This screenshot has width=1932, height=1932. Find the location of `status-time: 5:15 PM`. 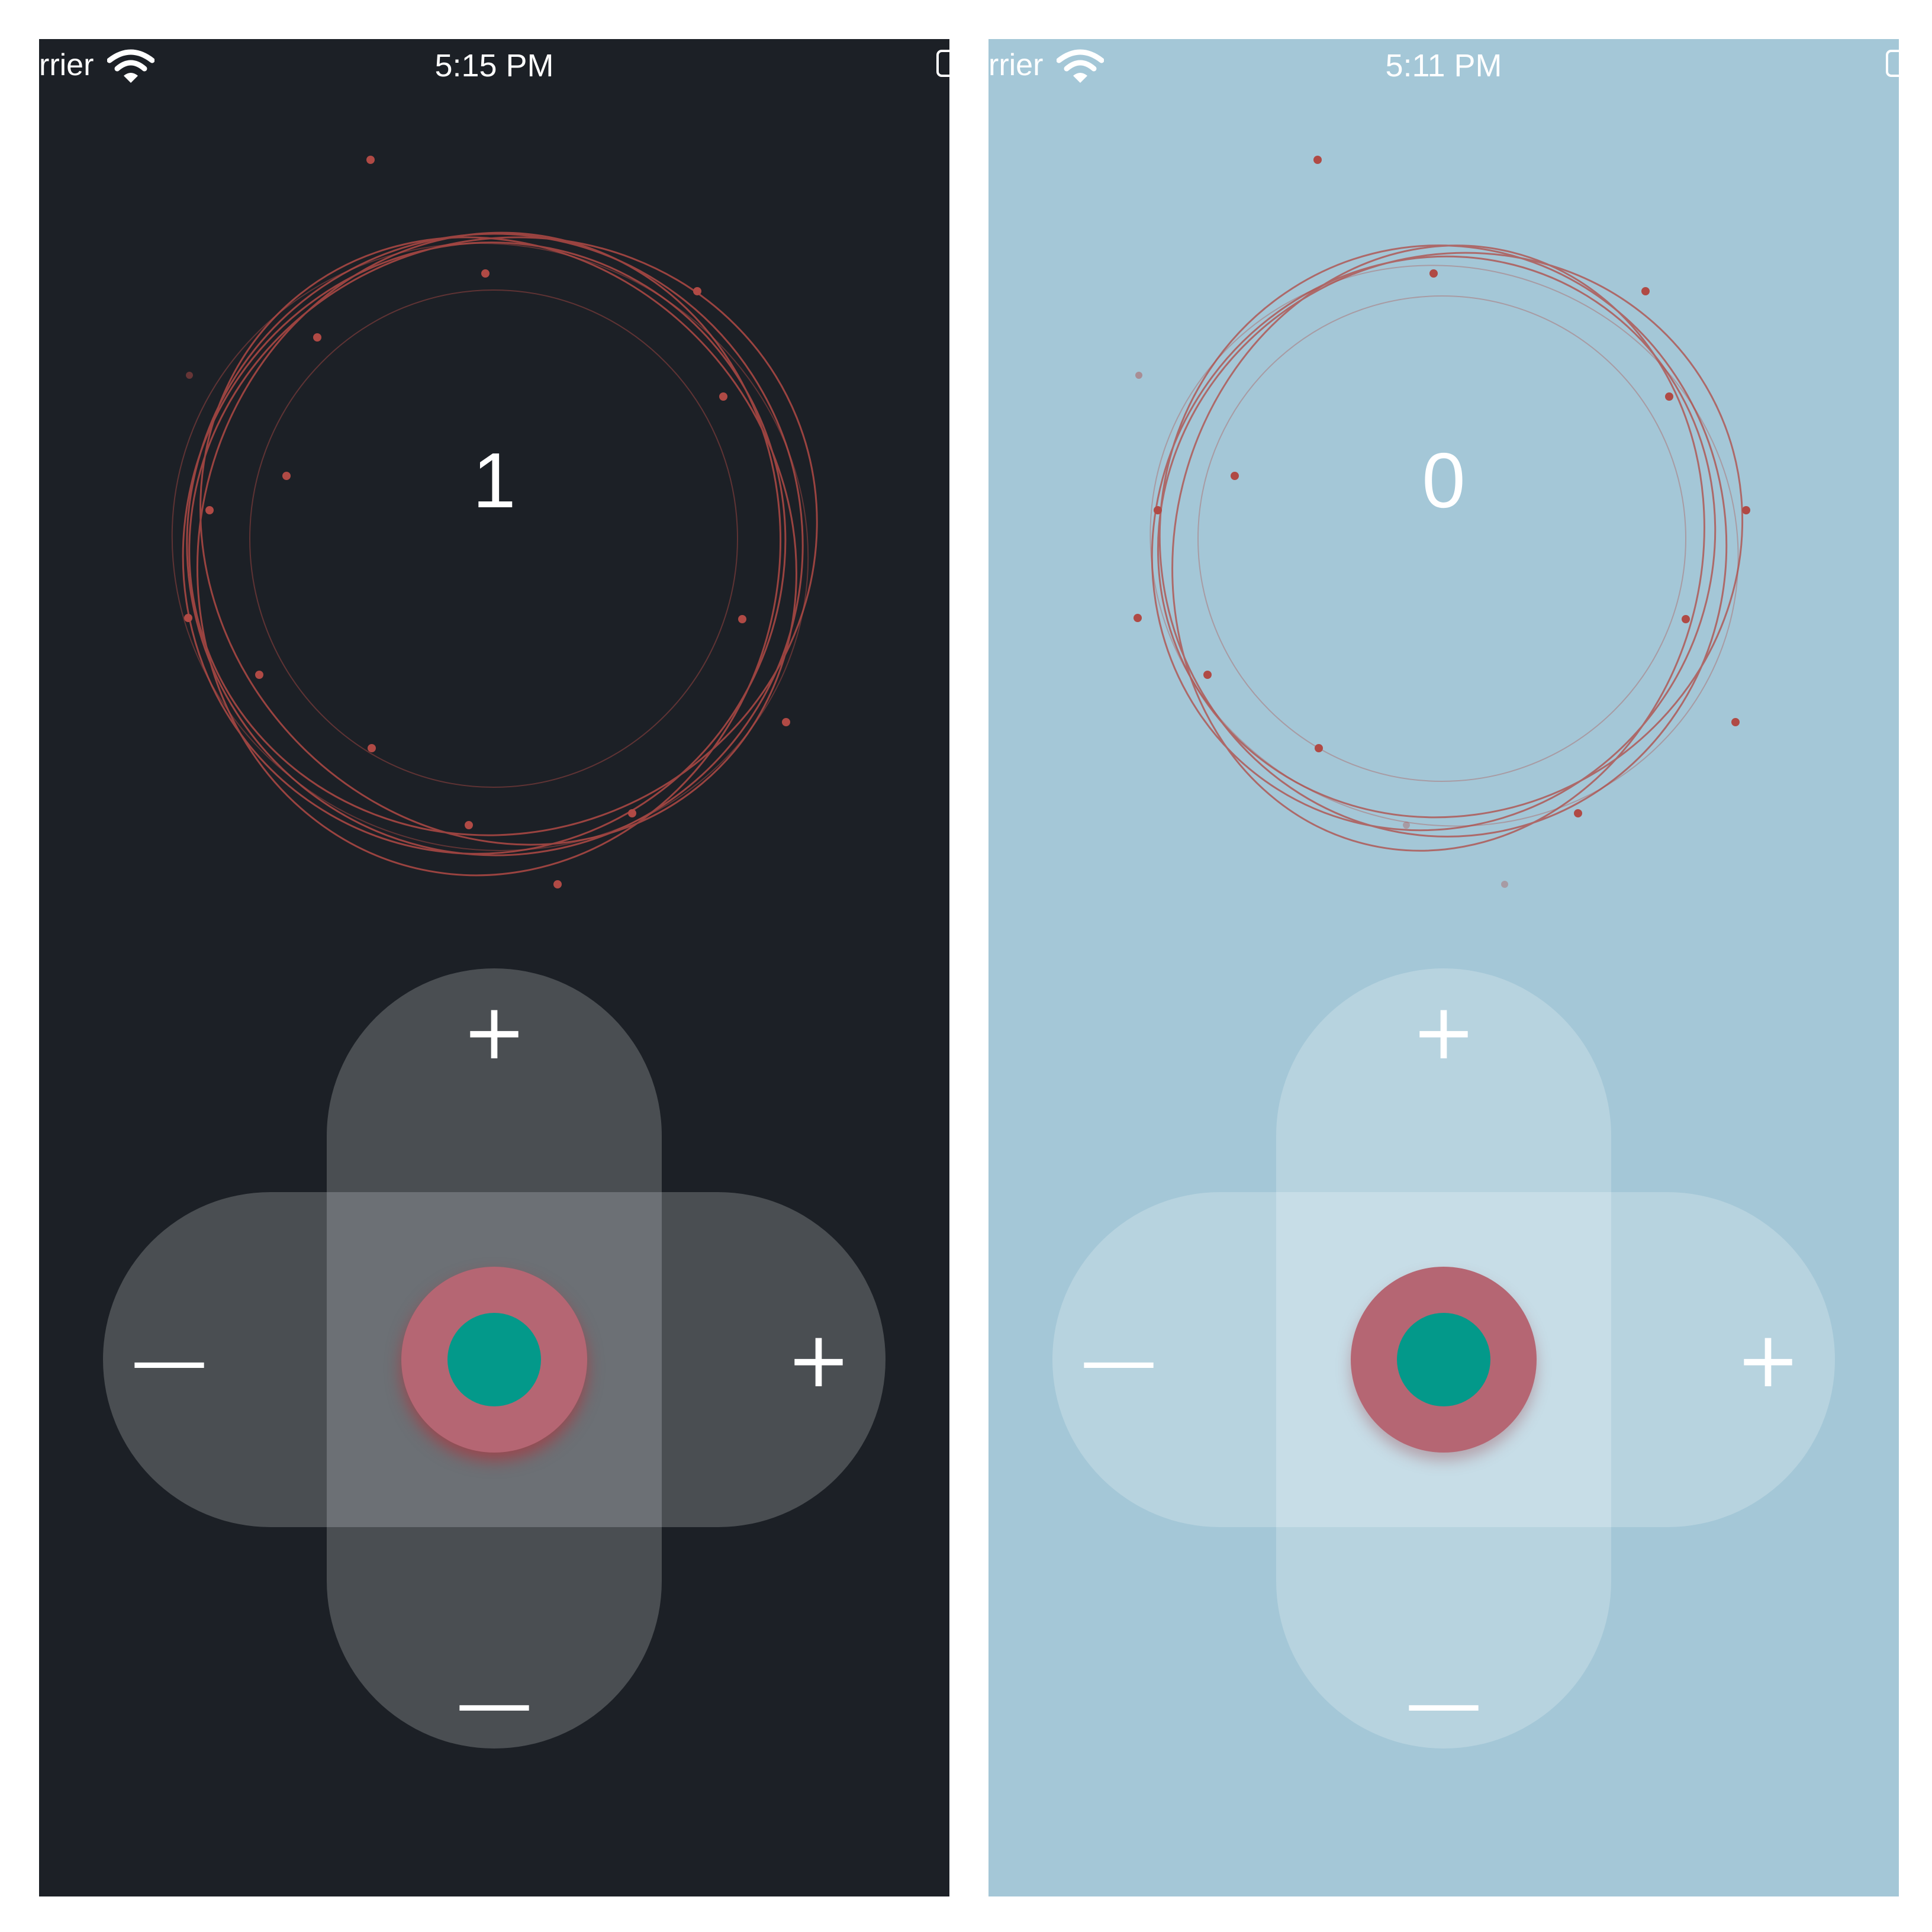

status-time: 5:15 PM is located at coordinates (494, 65).